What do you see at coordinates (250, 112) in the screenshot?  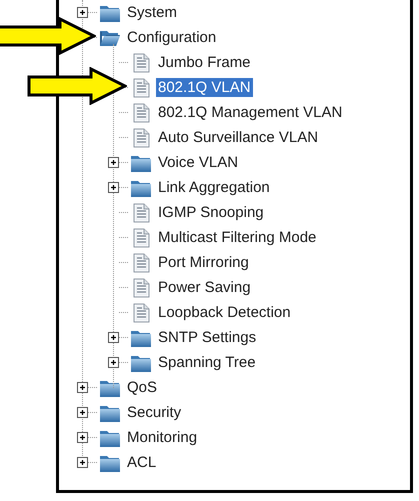 I see `tree-item: 802.1Q Management VLAN` at bounding box center [250, 112].